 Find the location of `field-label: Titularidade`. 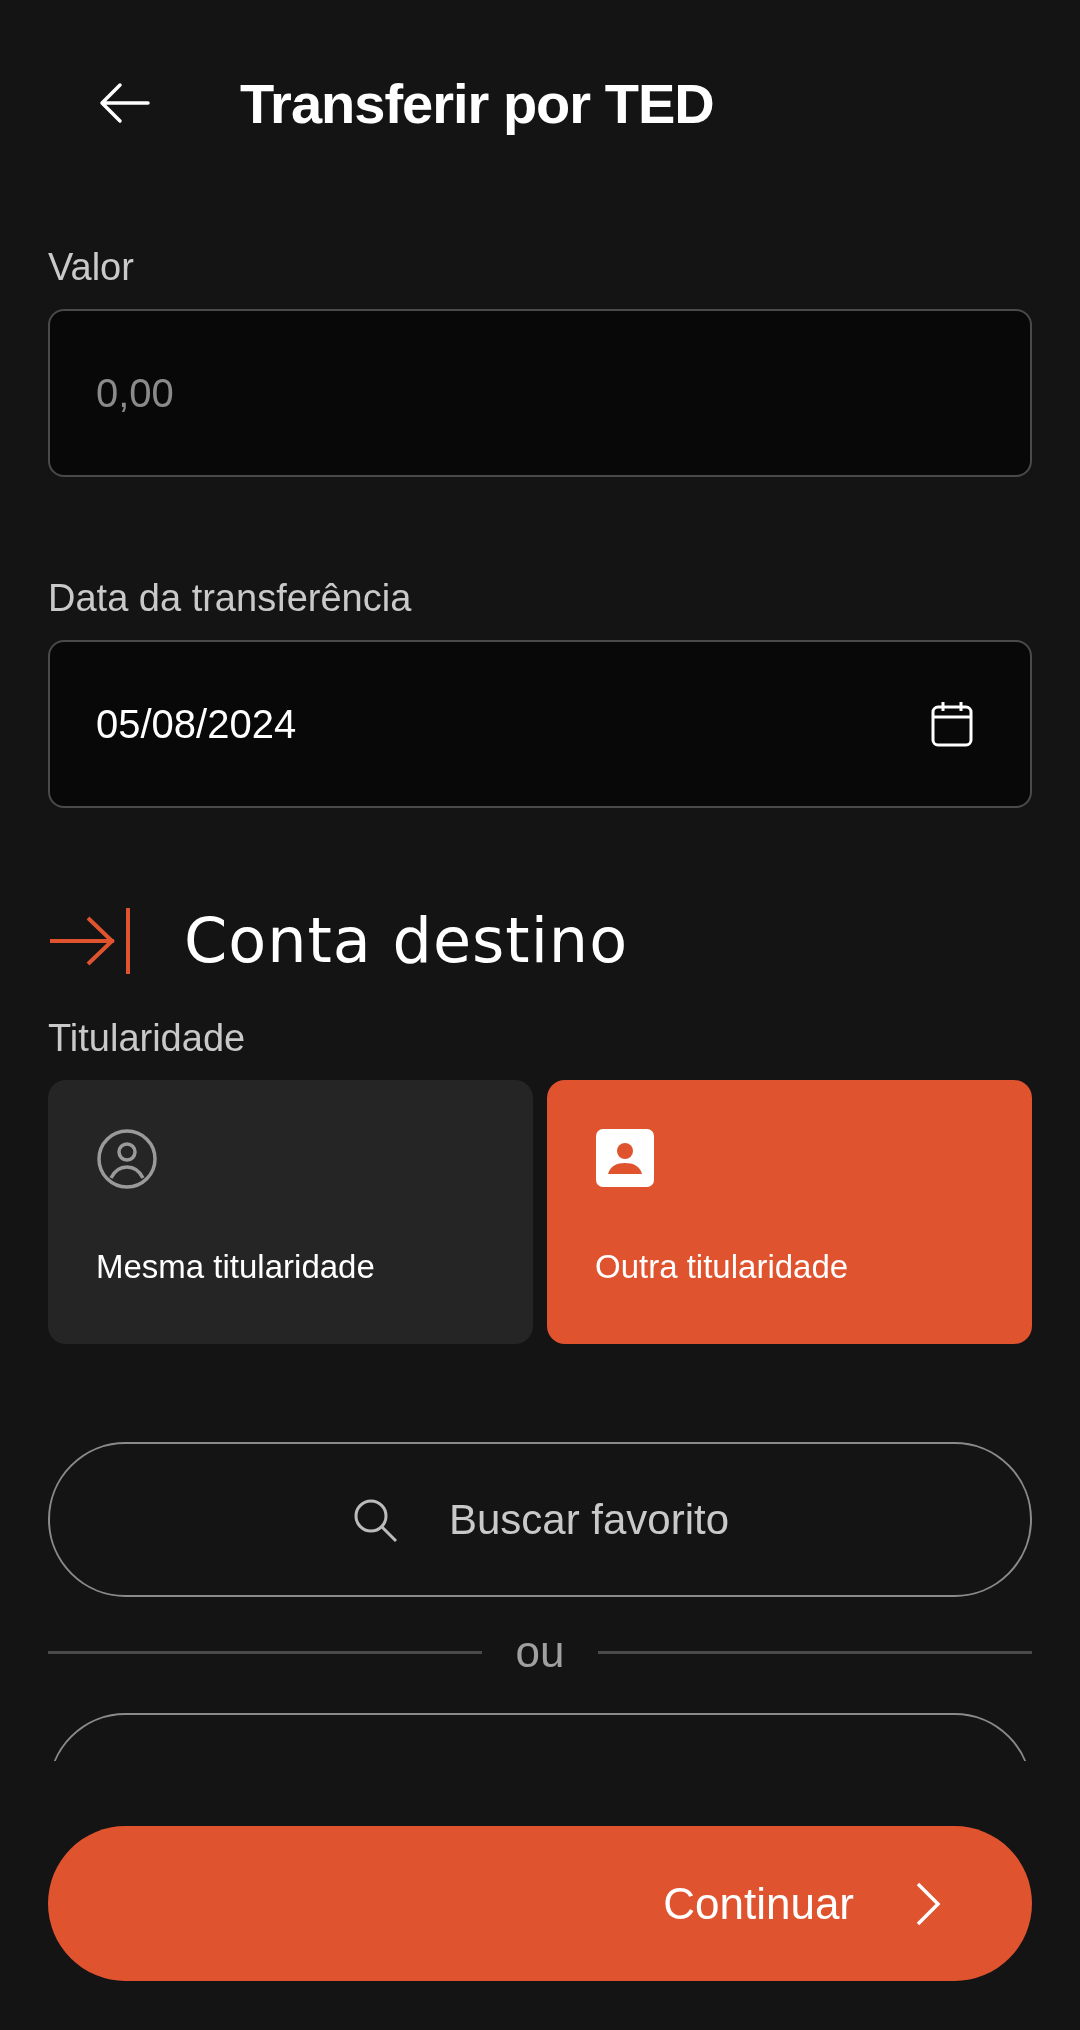

field-label: Titularidade is located at coordinates (147, 1038).